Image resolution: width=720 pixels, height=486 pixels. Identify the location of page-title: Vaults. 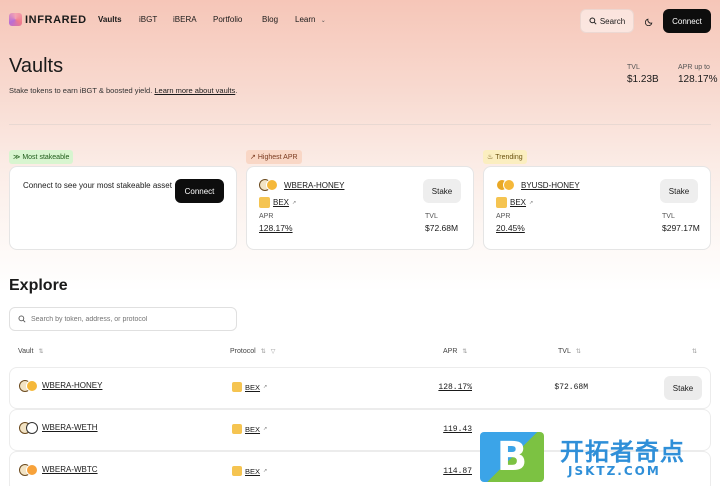
(36, 66).